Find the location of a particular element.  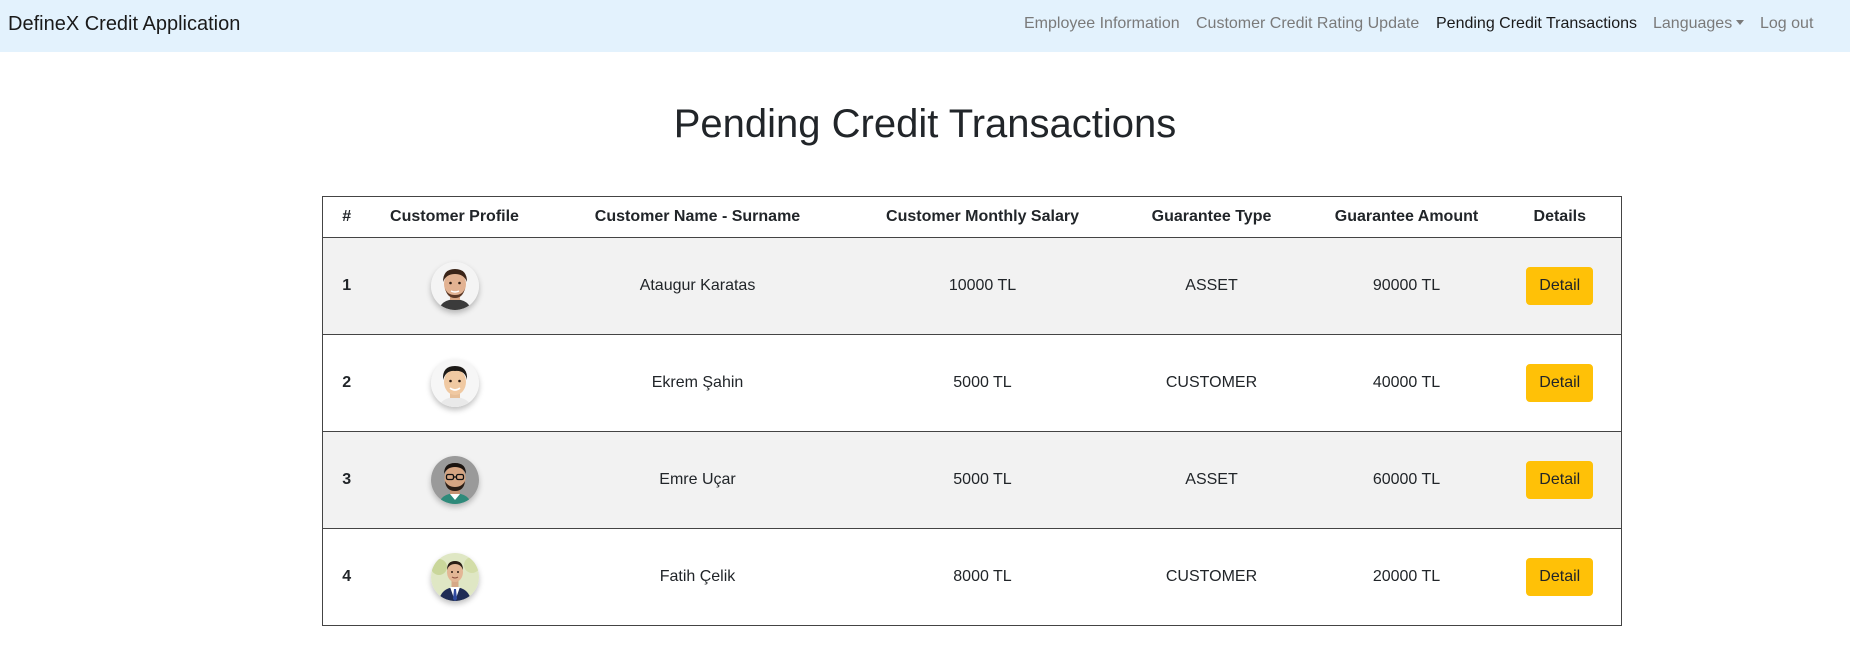

brand-link: DefineX Credit Application is located at coordinates (124, 24).